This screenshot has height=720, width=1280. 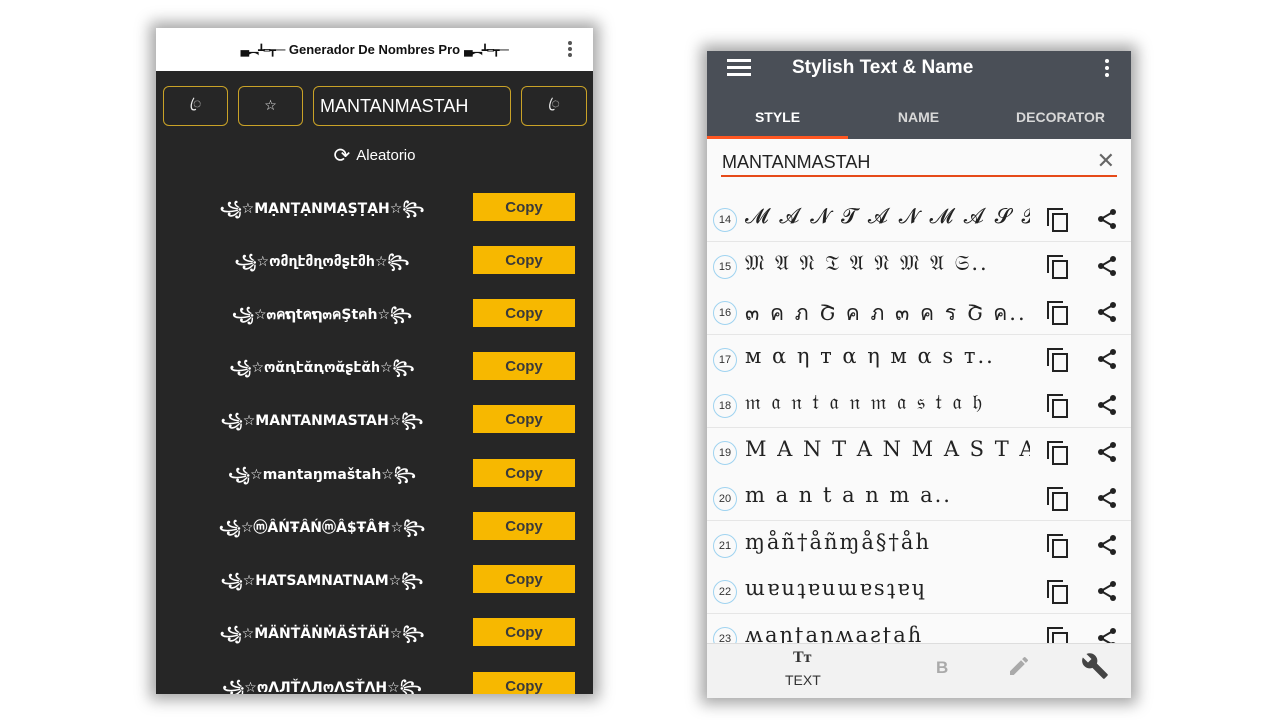 What do you see at coordinates (322, 421) in the screenshot?
I see `generated-name: ꧁☆MANTANMASTAH☆꧂` at bounding box center [322, 421].